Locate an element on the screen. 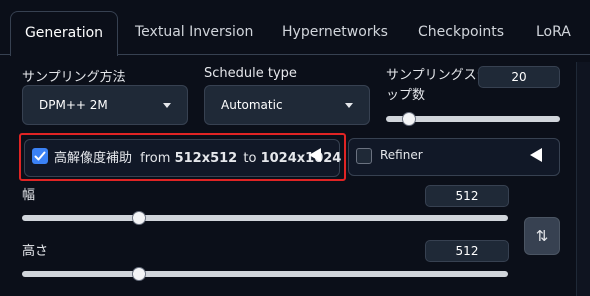  width-input: 512 is located at coordinates (467, 196).